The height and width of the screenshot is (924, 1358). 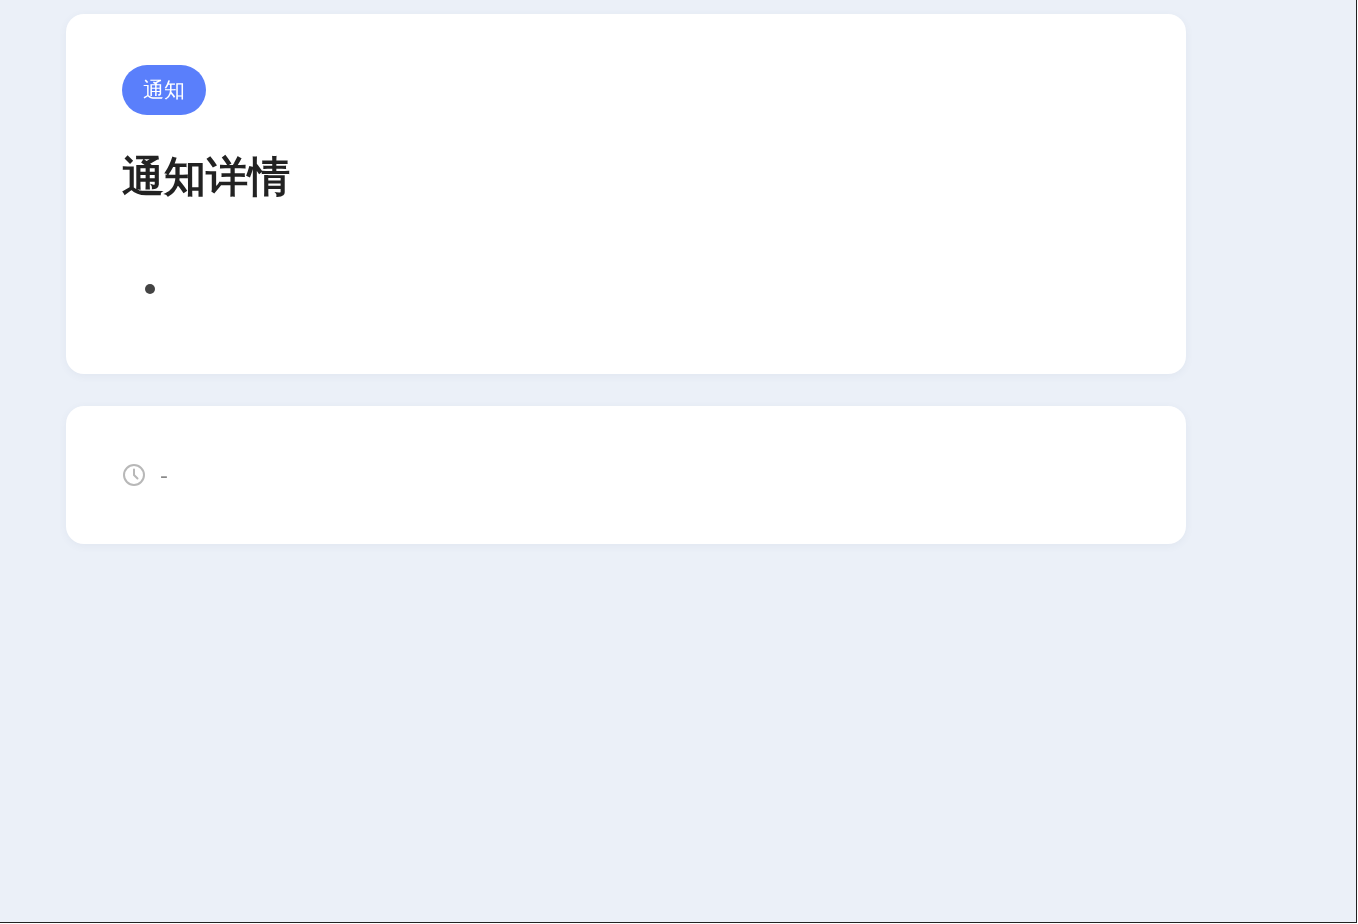 I want to click on notice-title: 通知详情, so click(x=206, y=177).